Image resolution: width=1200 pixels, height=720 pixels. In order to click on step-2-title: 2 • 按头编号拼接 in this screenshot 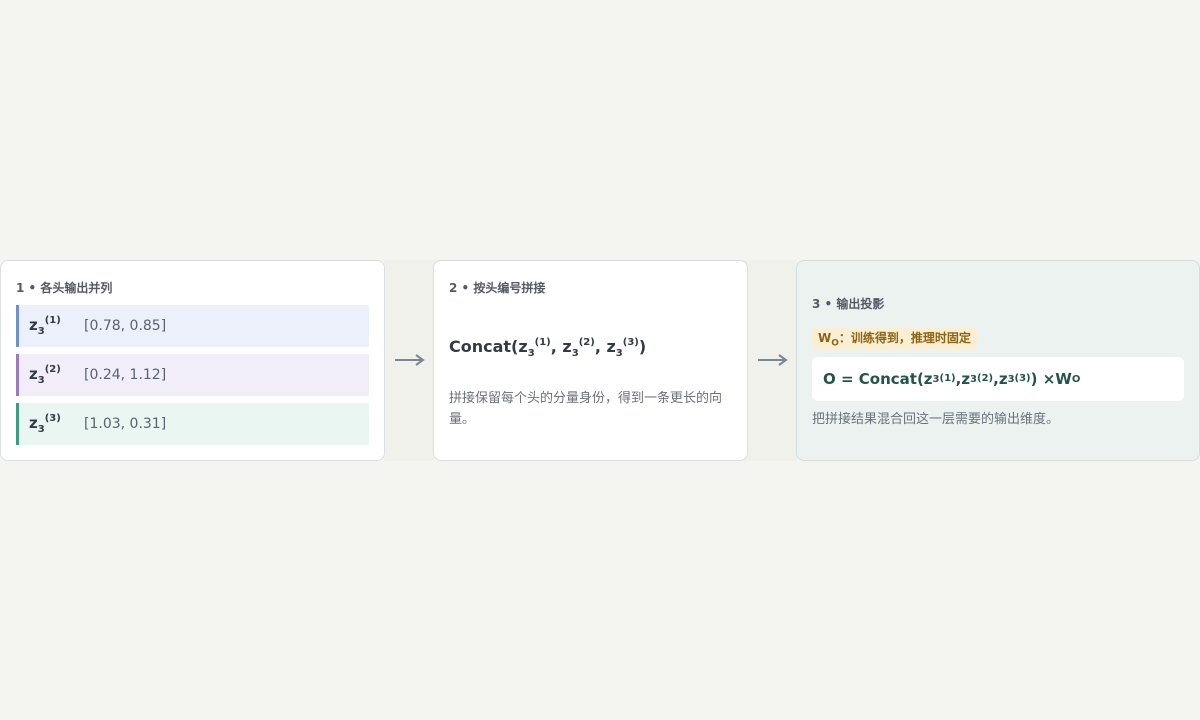, I will do `click(497, 288)`.